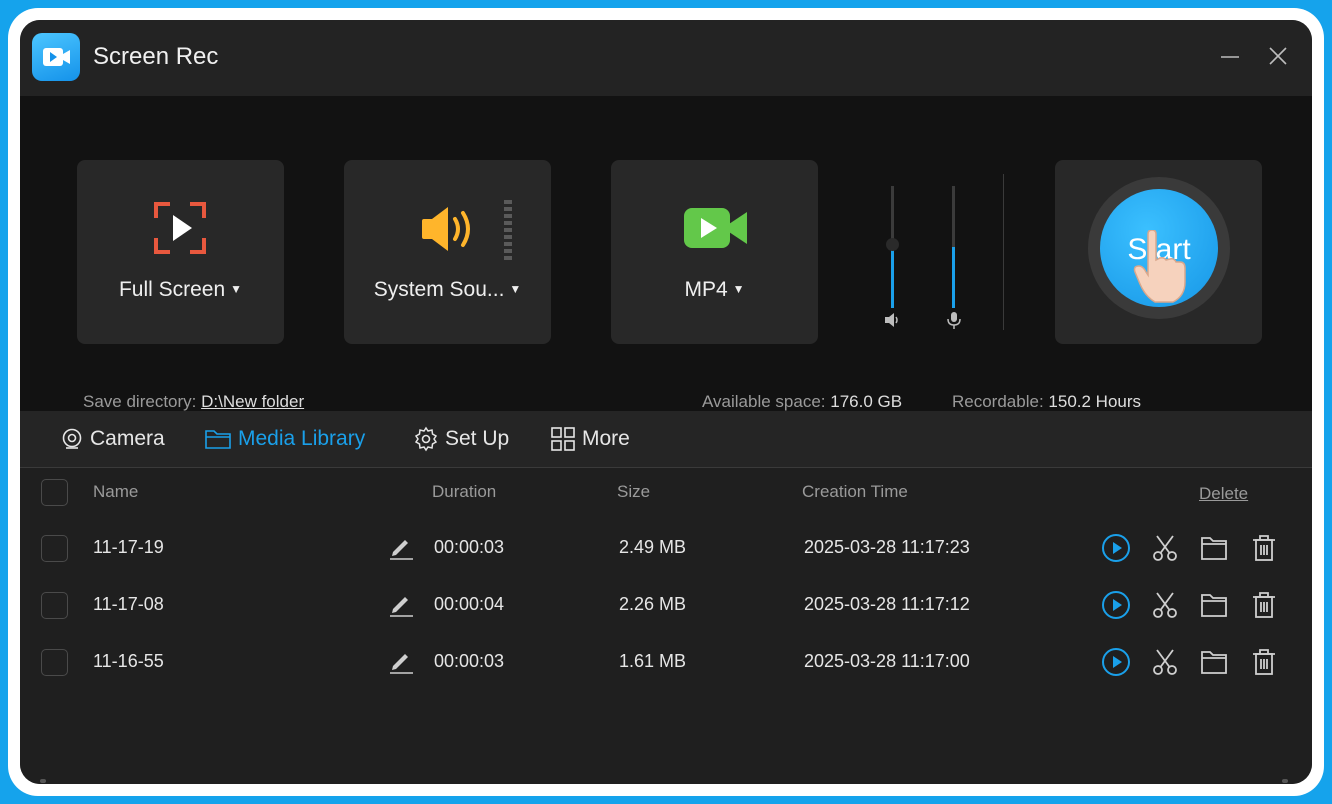  I want to click on select-all-checkbox, so click(54, 492).